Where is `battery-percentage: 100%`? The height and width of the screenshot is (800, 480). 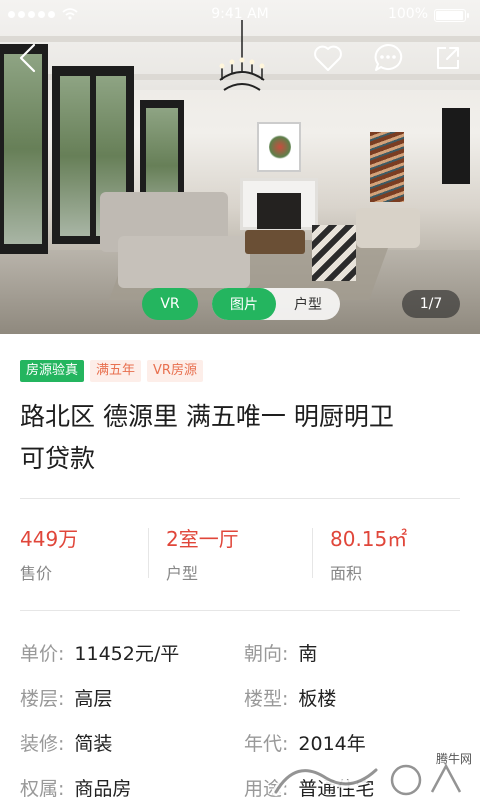
battery-percentage: 100% is located at coordinates (407, 14).